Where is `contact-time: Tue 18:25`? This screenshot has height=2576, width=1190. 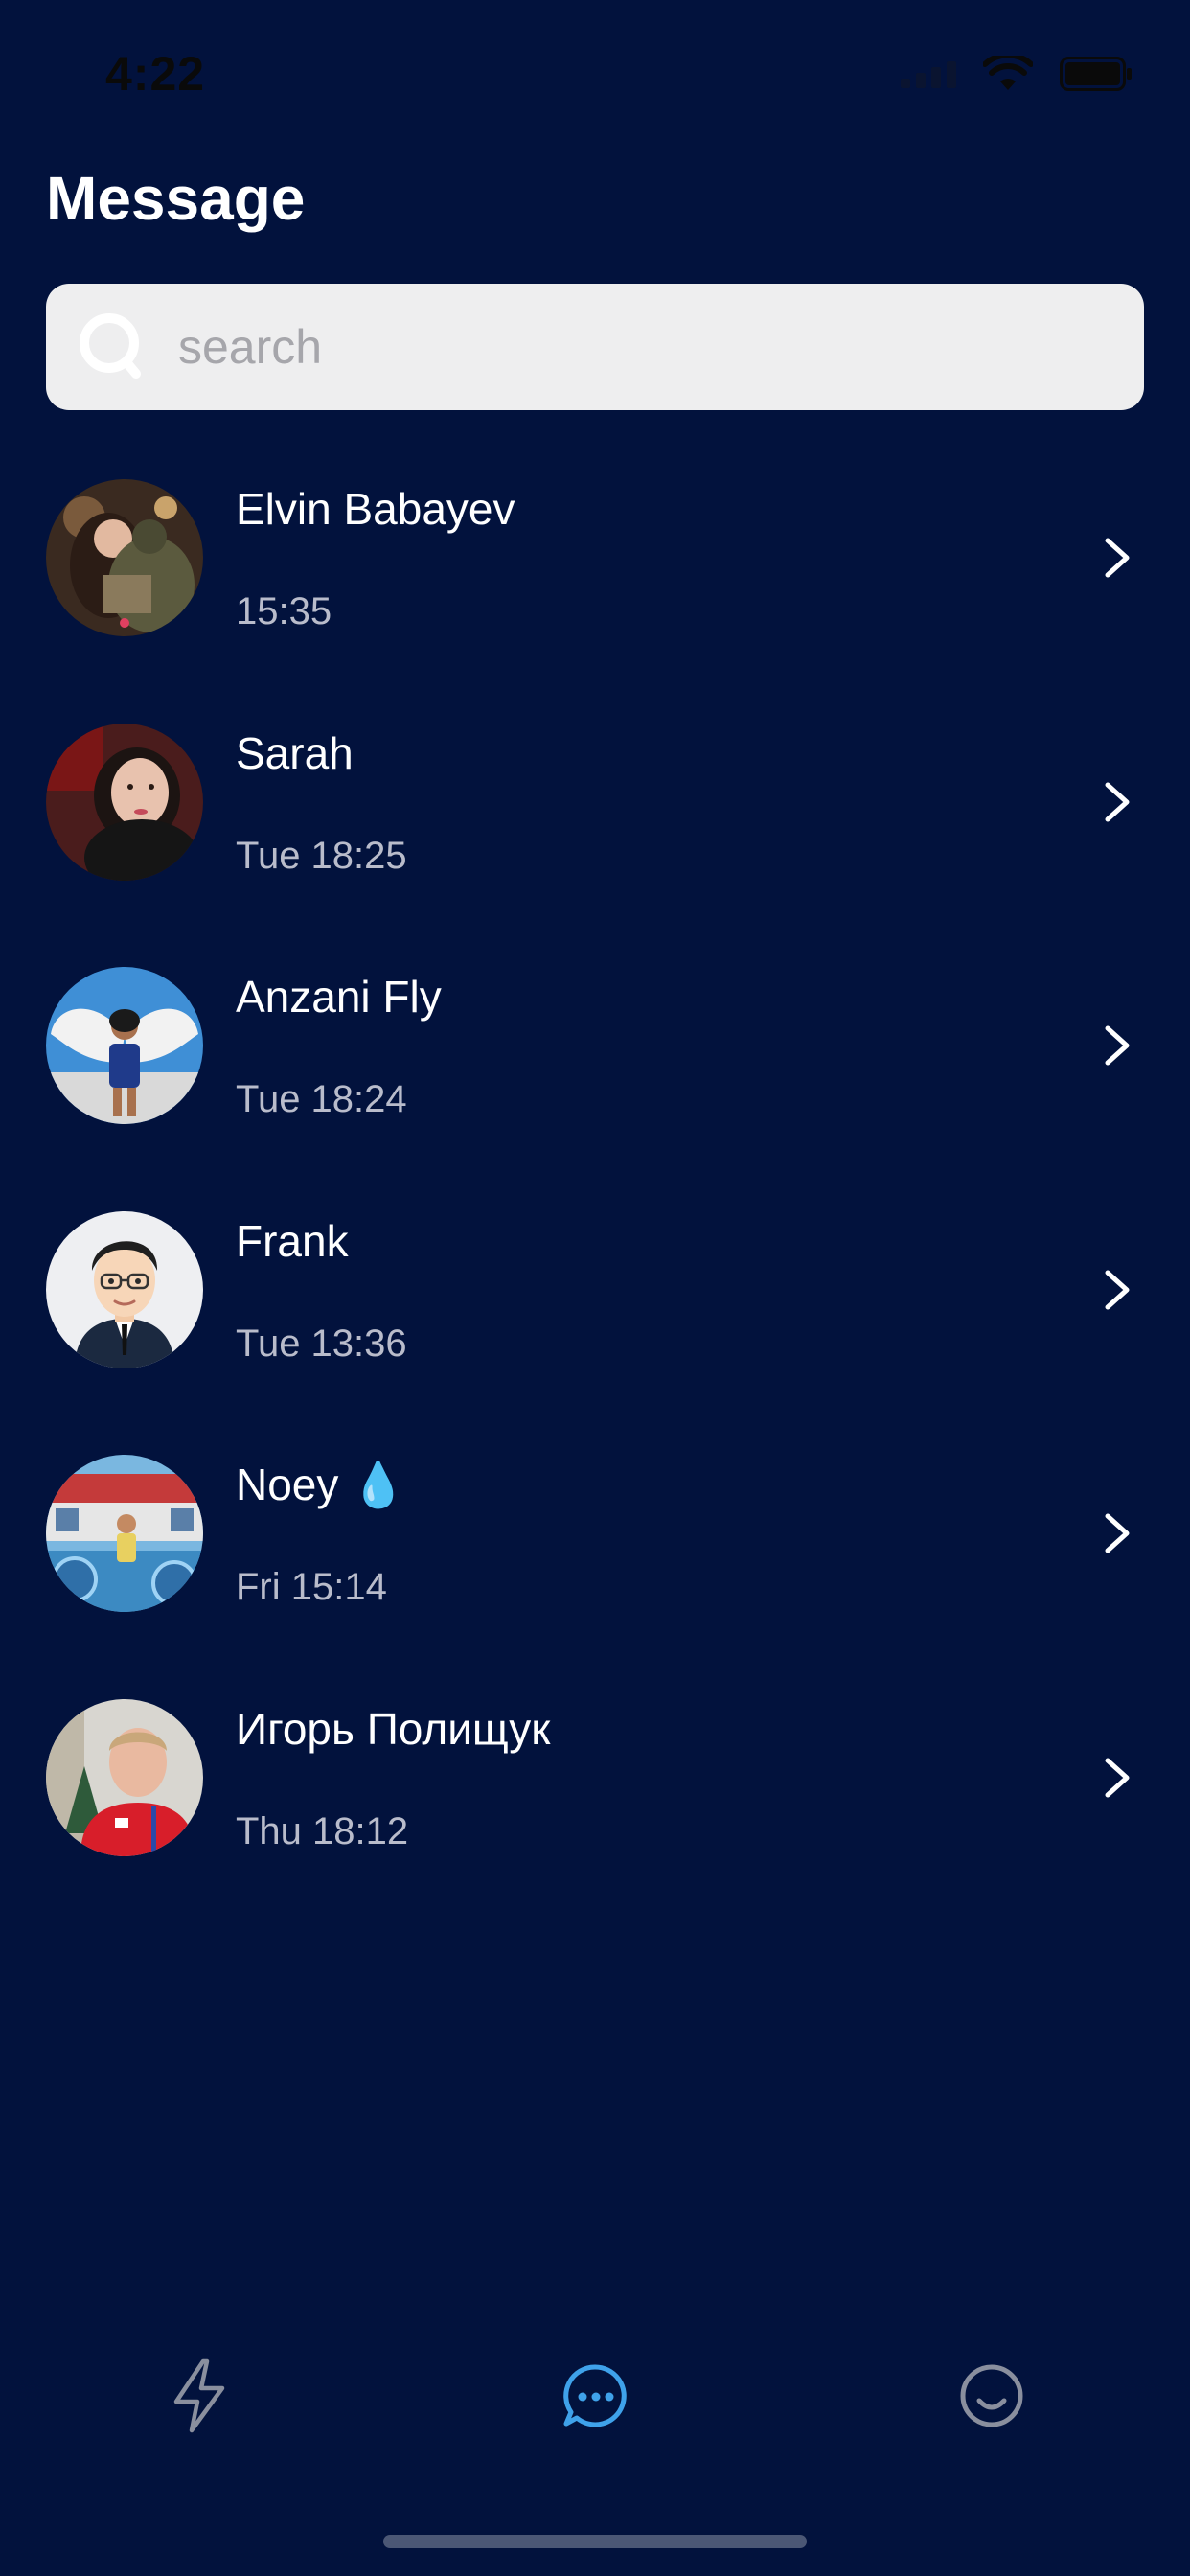
contact-time: Tue 18:25 is located at coordinates (321, 855).